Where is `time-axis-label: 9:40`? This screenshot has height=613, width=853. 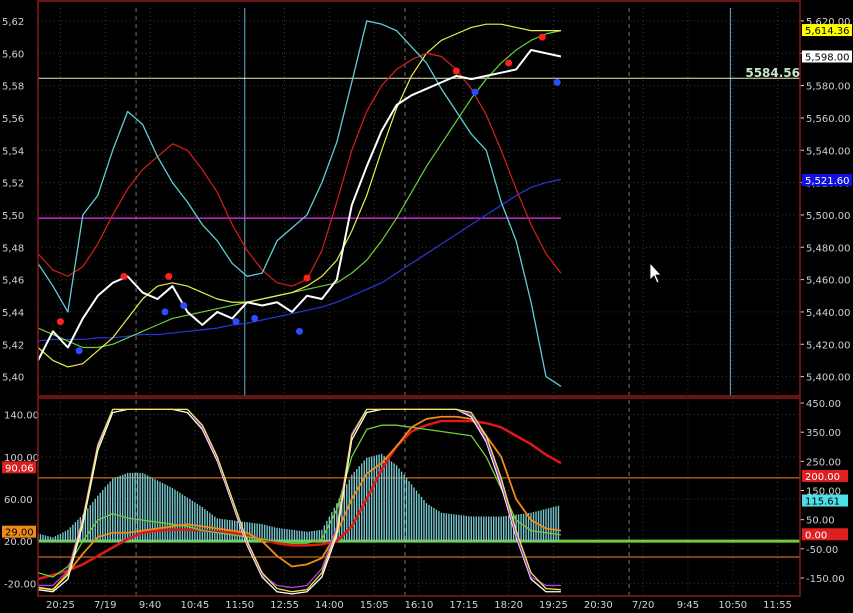
time-axis-label: 9:40 is located at coordinates (150, 605).